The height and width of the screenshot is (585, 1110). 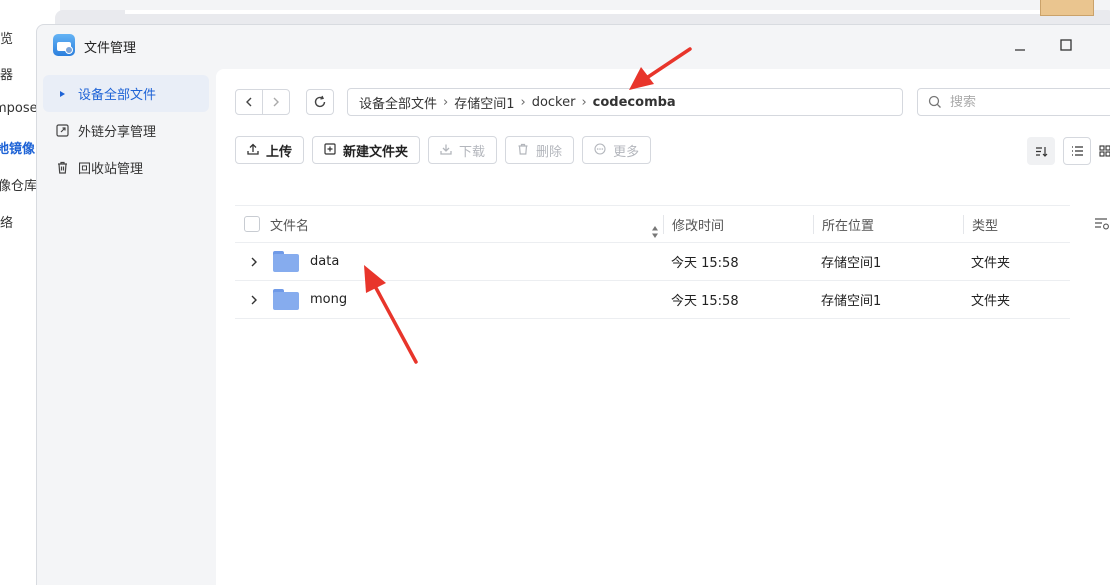 What do you see at coordinates (585, 12) in the screenshot?
I see `background-window-edge` at bounding box center [585, 12].